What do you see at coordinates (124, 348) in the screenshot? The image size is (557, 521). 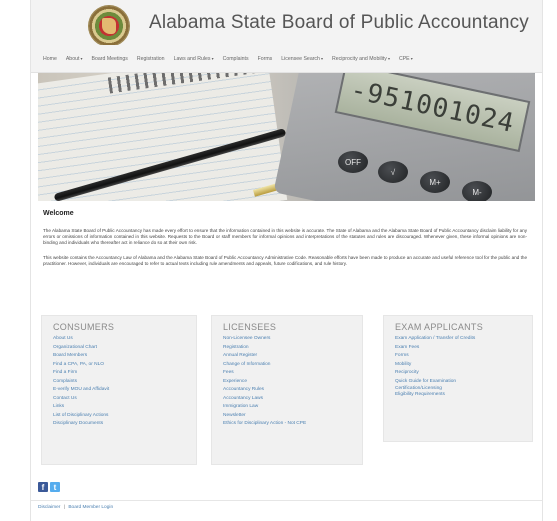 I see `consumers-link: Organizational Chart` at bounding box center [124, 348].